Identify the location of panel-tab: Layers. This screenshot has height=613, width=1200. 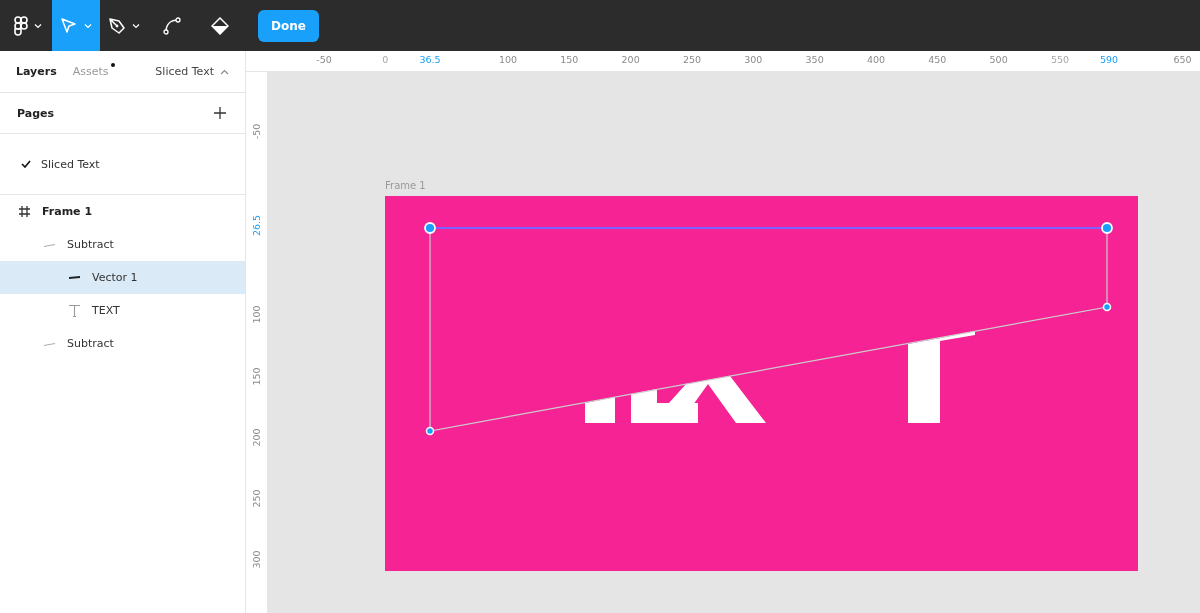
(36, 71).